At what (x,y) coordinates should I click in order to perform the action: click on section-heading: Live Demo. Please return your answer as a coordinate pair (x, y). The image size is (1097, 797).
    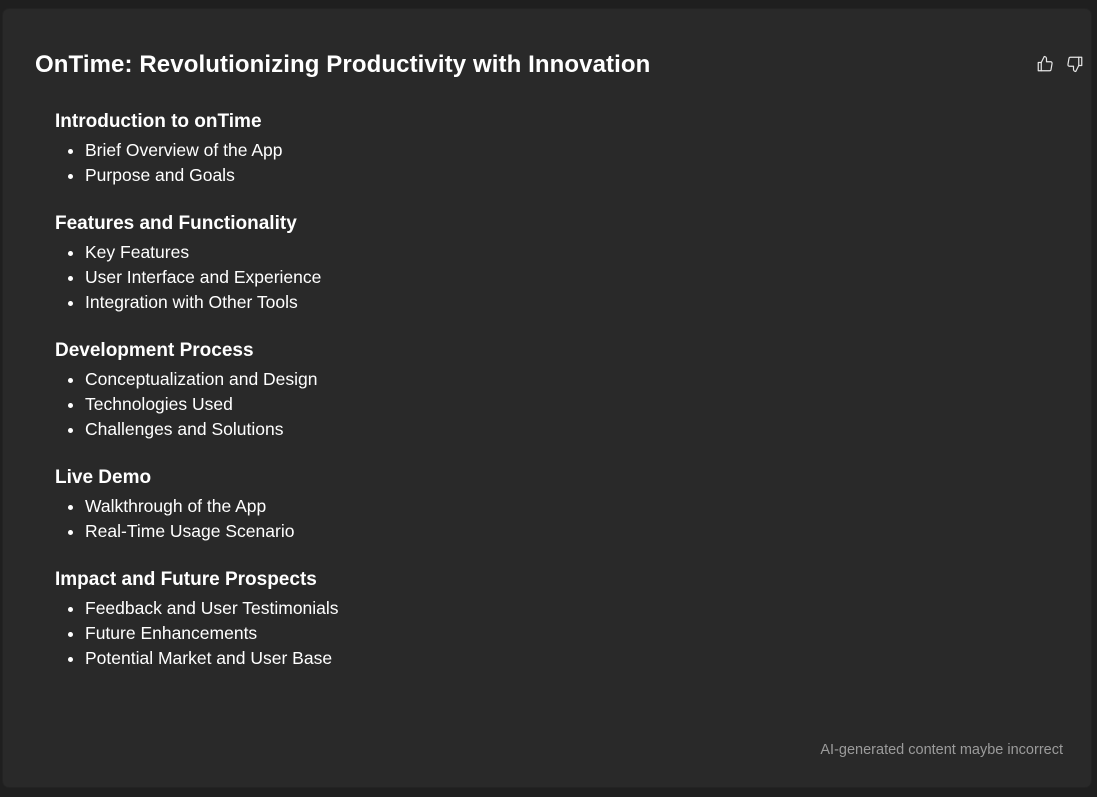
    Looking at the image, I should click on (103, 477).